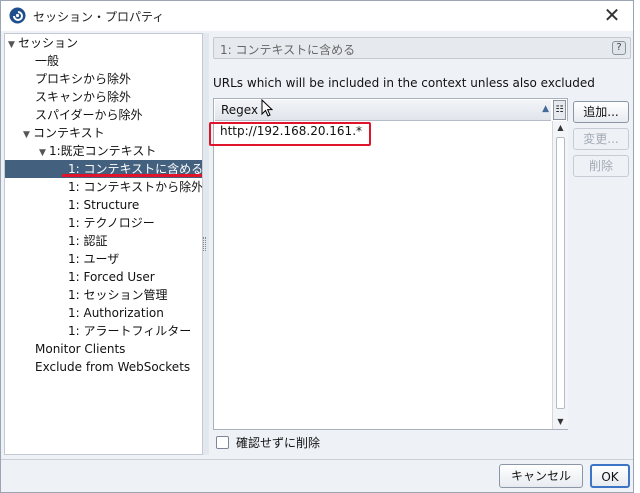 The image size is (640, 493). Describe the element at coordinates (619, 48) in the screenshot. I see `help-icon: ?` at that location.